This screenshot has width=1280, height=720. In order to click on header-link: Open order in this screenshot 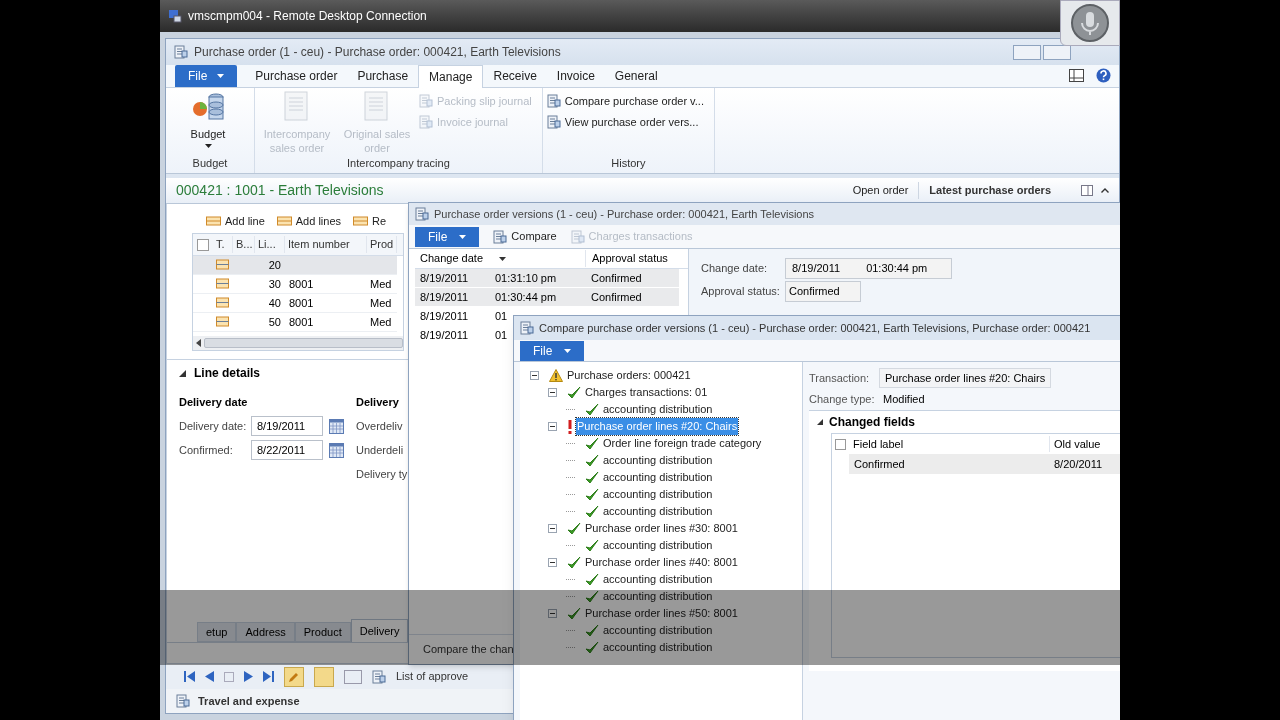, I will do `click(880, 190)`.